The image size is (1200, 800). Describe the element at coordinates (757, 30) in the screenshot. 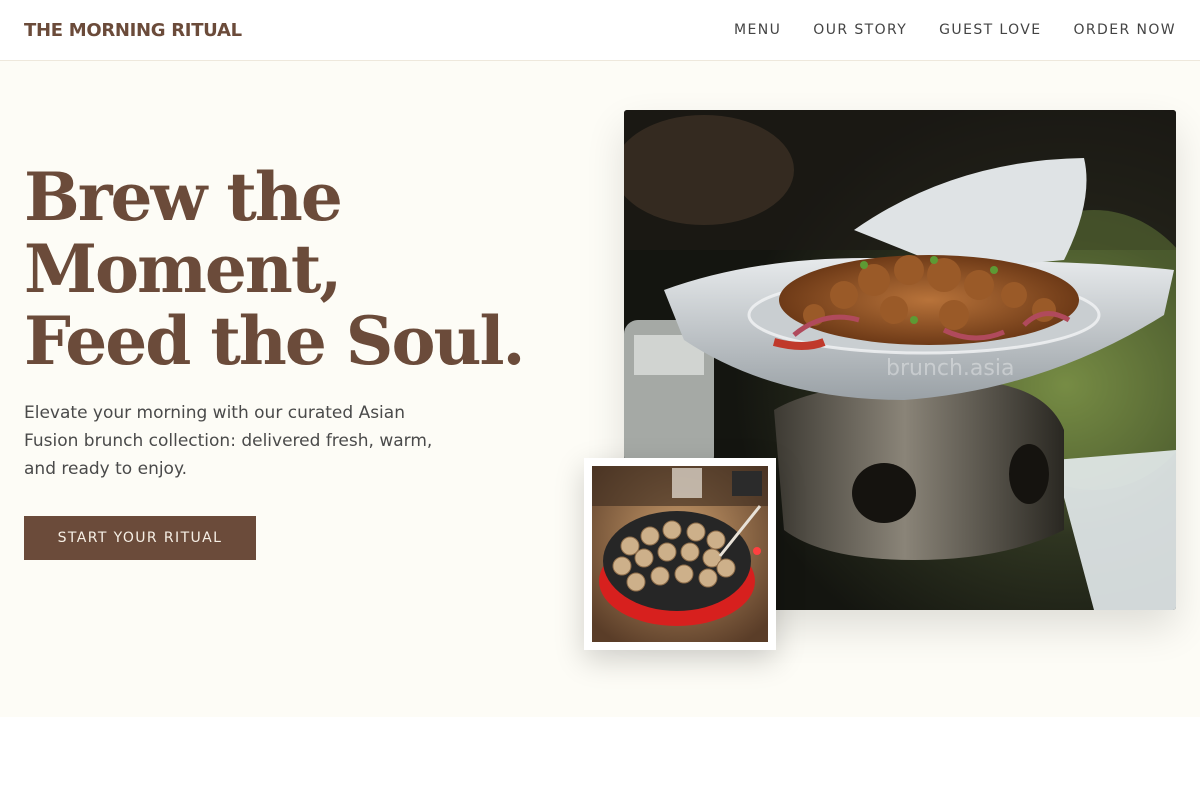

I see `nav-menu: MENU` at that location.